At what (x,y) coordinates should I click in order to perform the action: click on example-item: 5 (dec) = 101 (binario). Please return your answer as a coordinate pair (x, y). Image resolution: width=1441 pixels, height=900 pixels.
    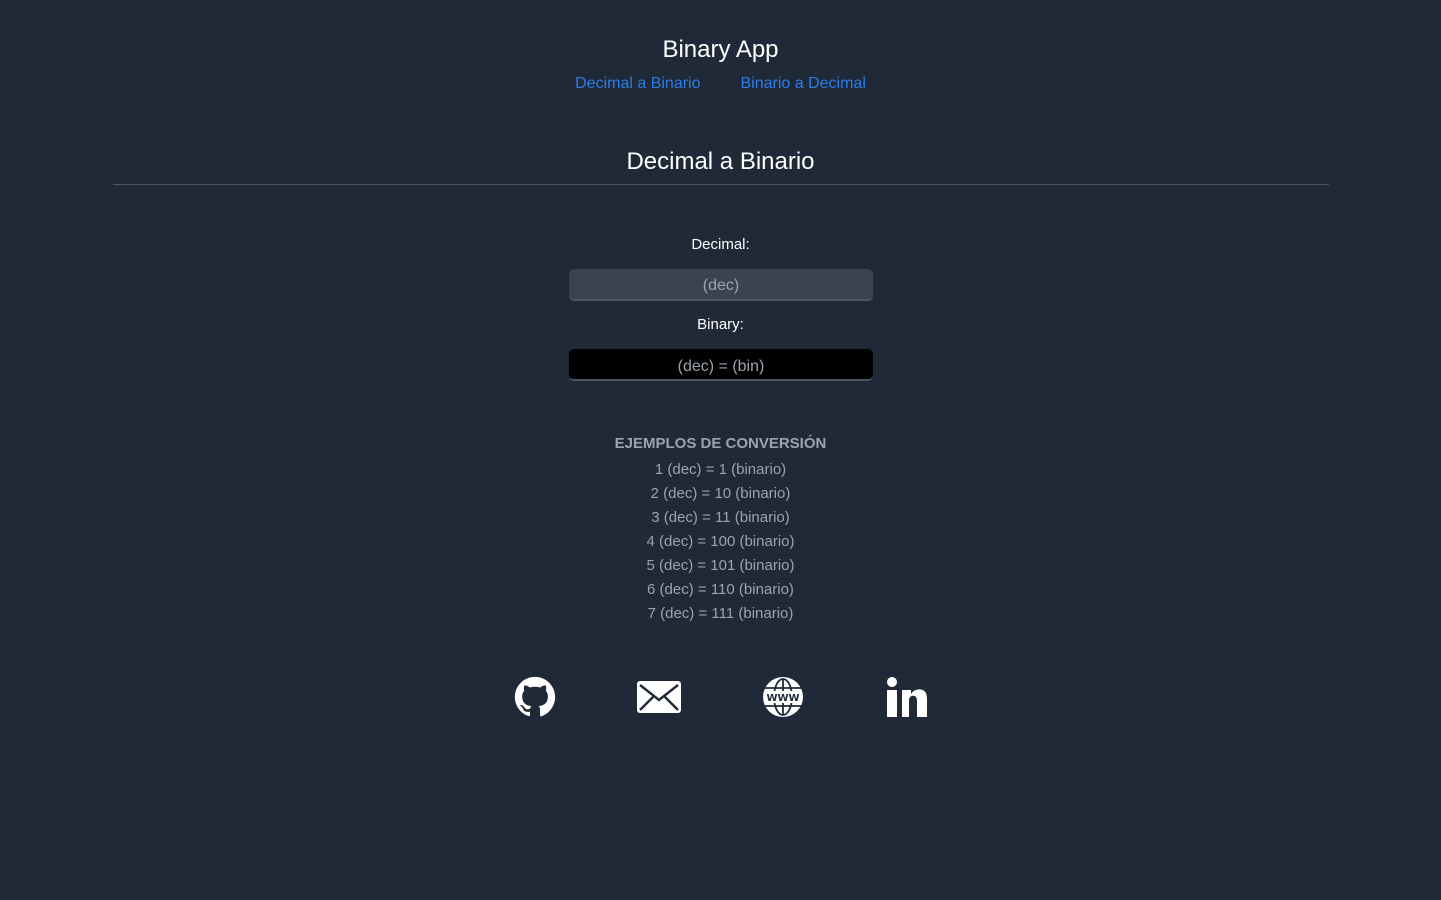
    Looking at the image, I should click on (720, 565).